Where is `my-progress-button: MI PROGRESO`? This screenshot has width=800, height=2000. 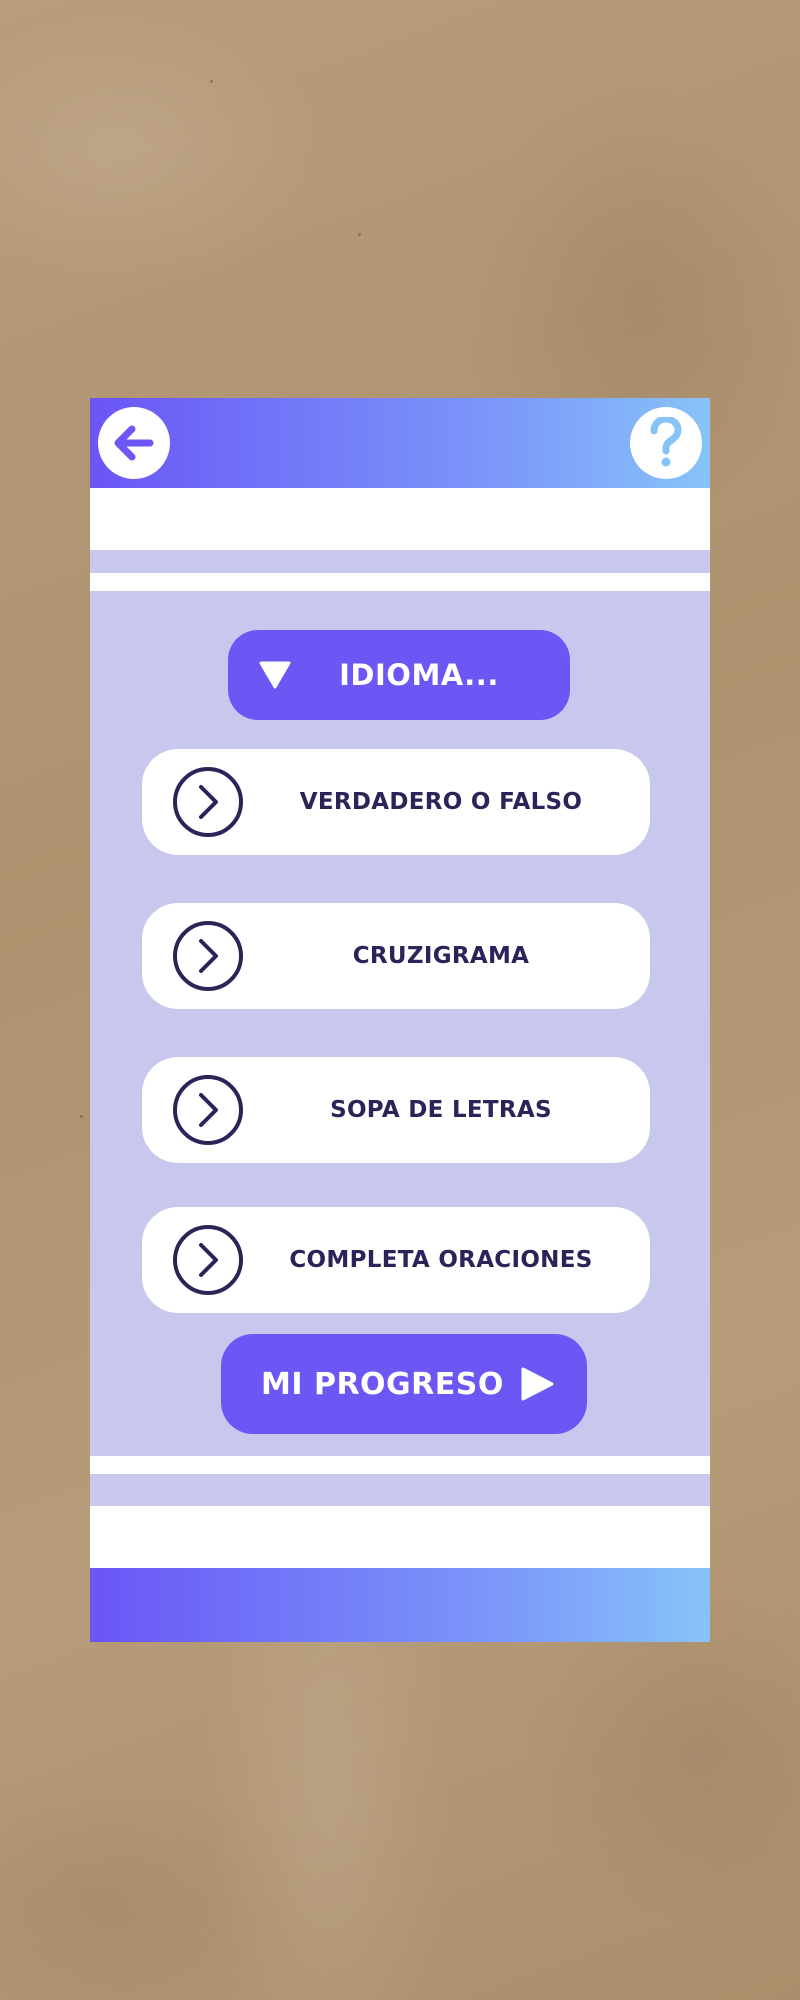
my-progress-button: MI PROGRESO is located at coordinates (404, 1384).